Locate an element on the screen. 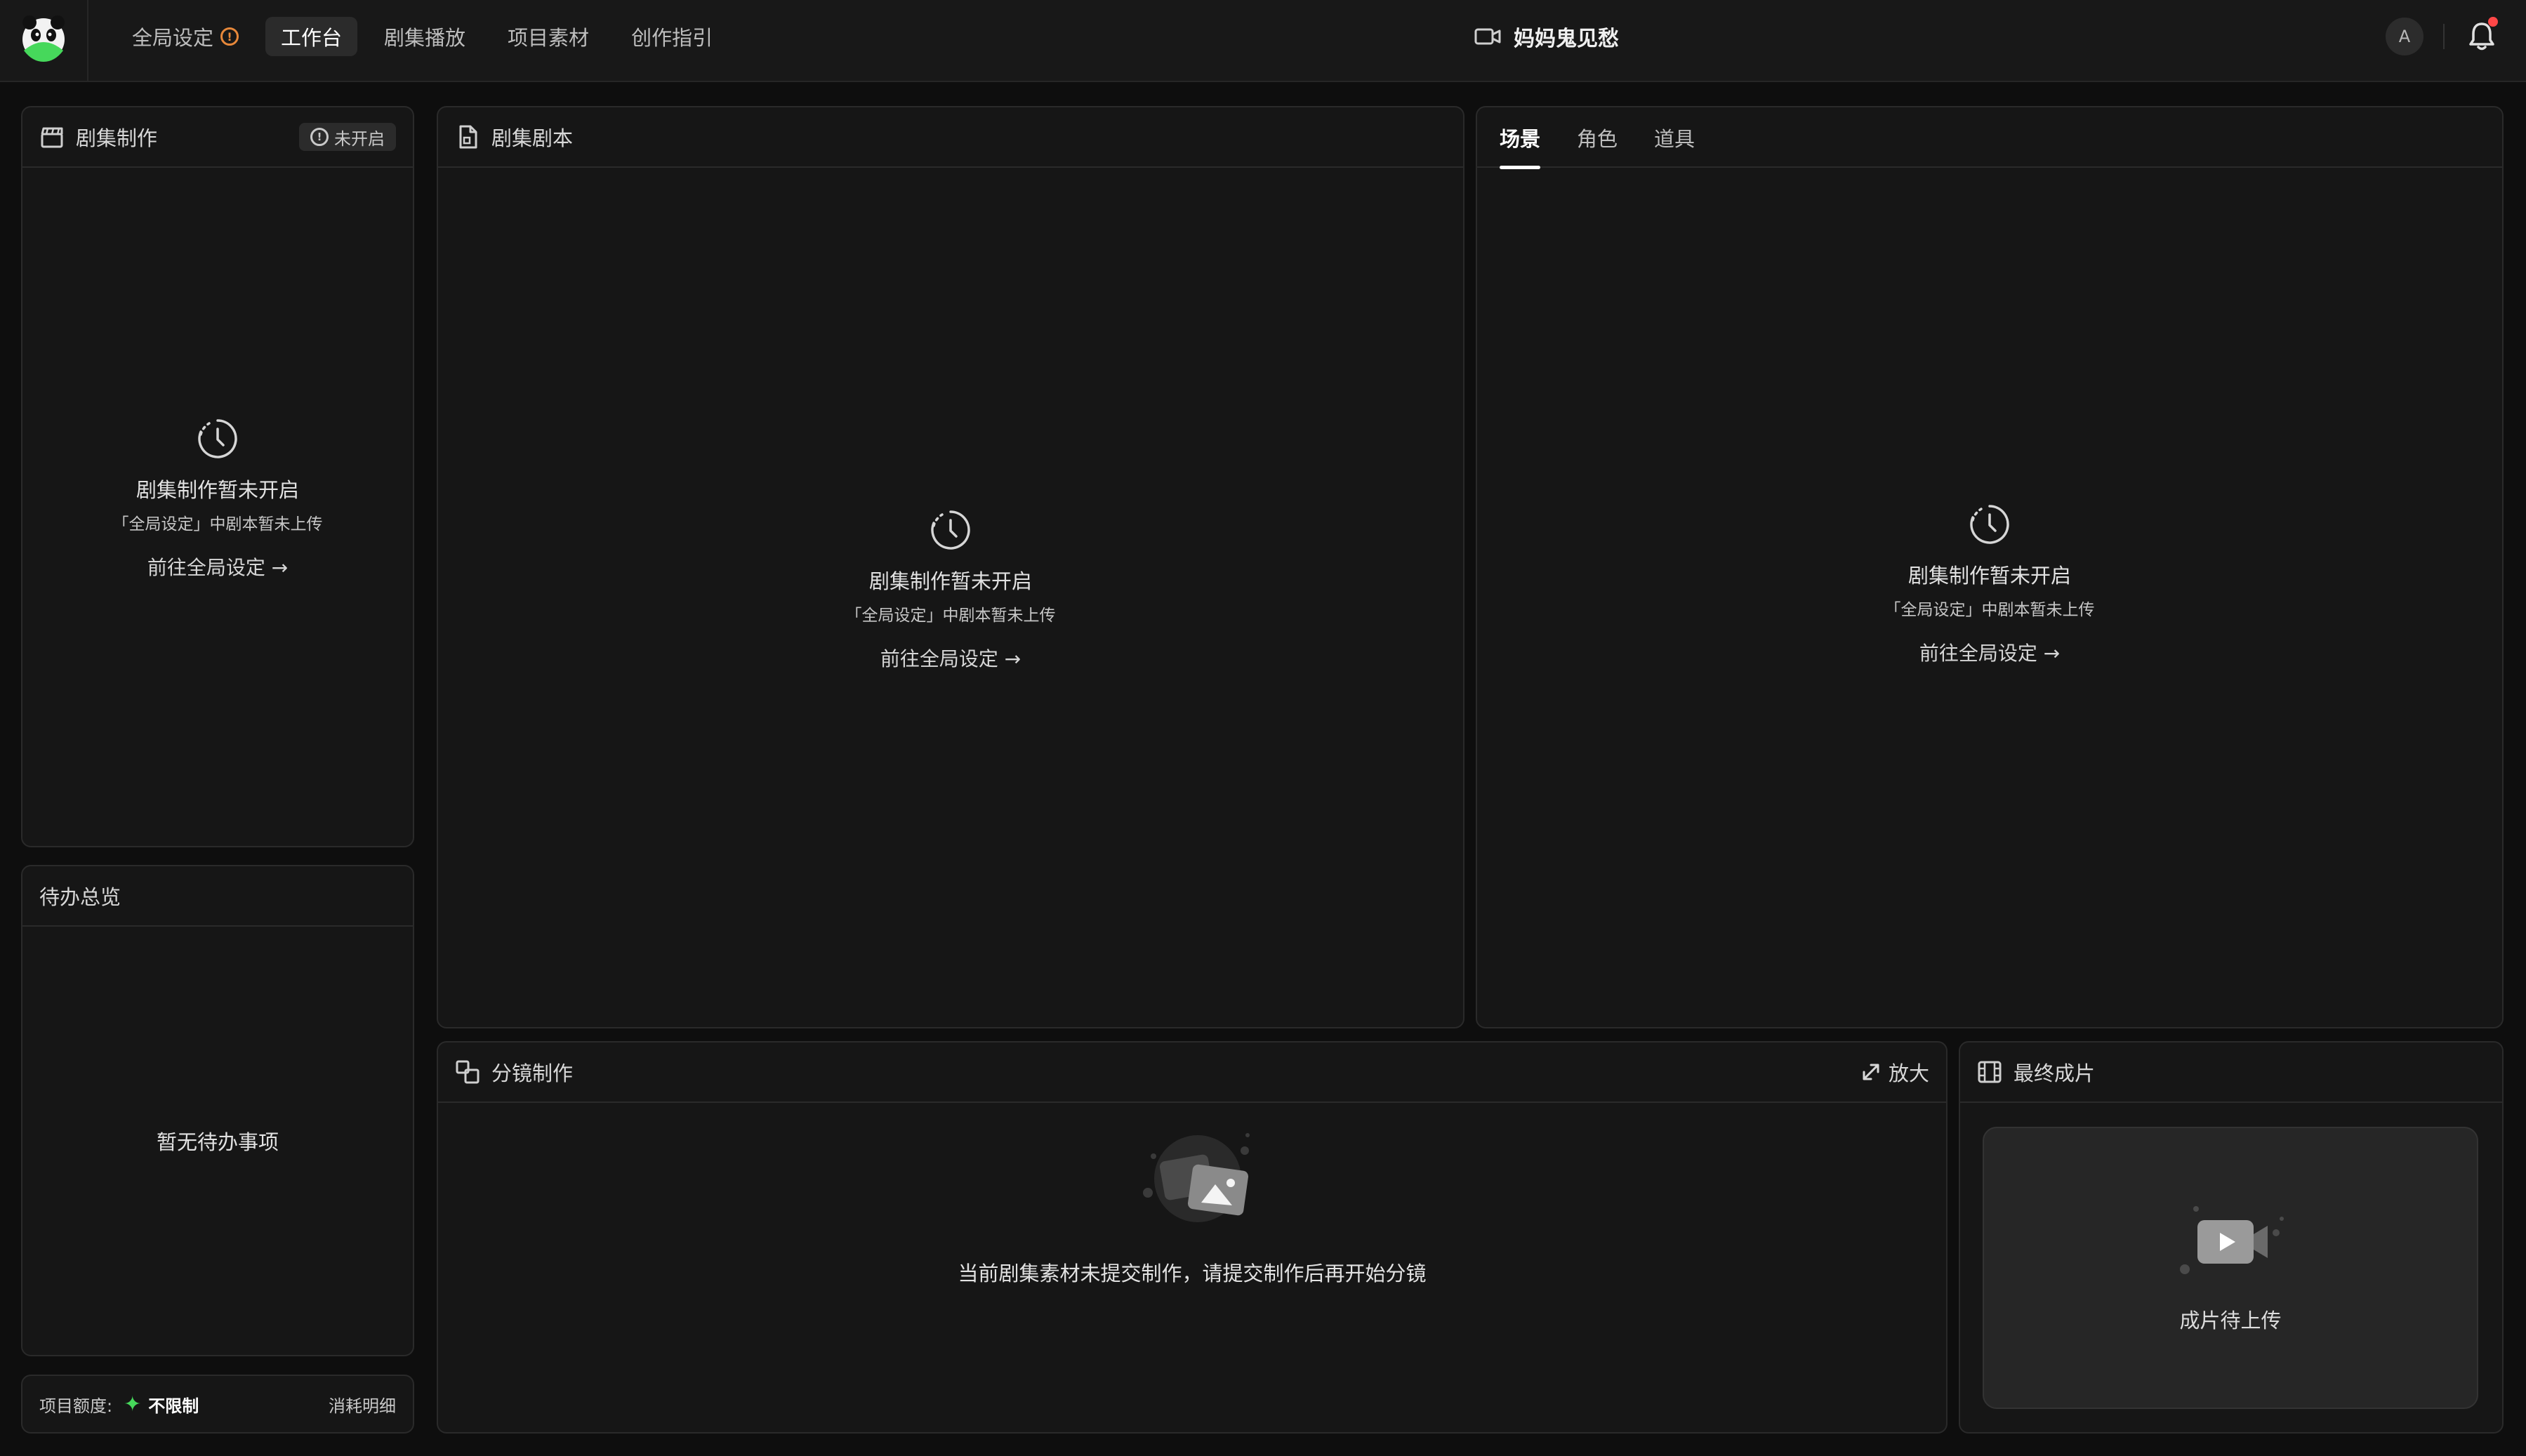 The height and width of the screenshot is (1456, 2526). film-icon is located at coordinates (1990, 1072).